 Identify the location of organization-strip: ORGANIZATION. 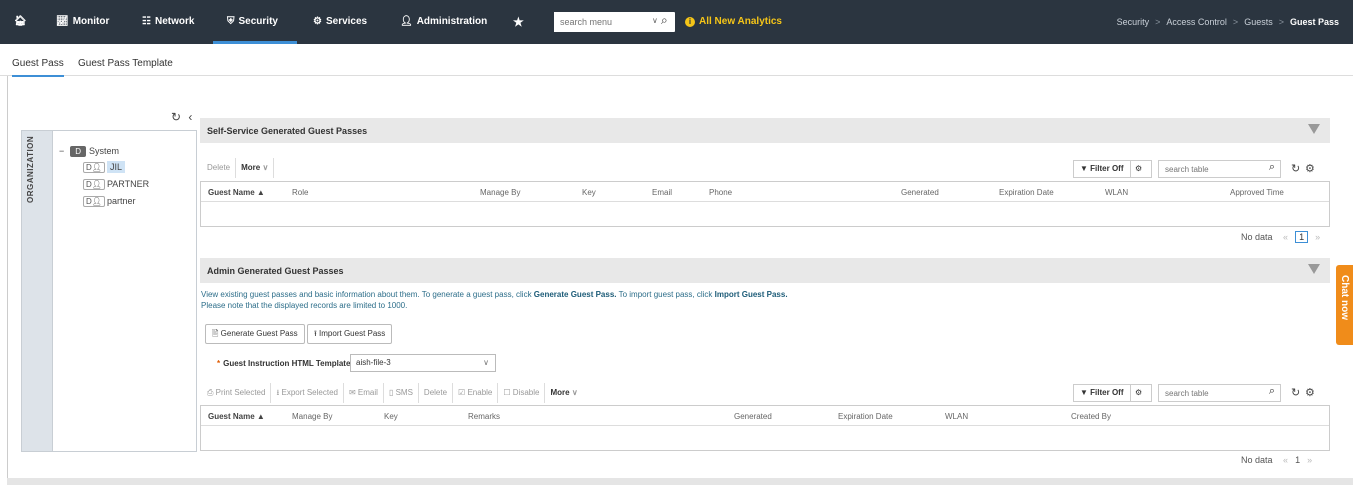
(37, 291).